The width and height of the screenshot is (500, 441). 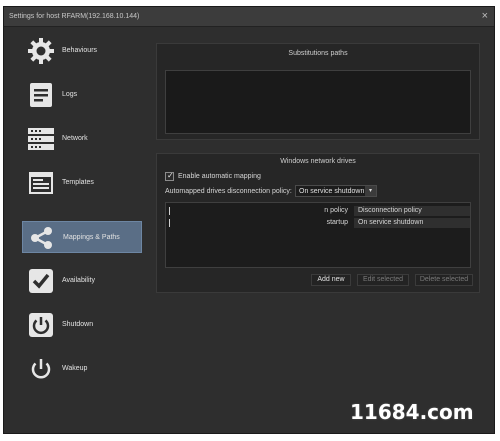 I want to click on delete-selected-button: Delete selected, so click(x=444, y=280).